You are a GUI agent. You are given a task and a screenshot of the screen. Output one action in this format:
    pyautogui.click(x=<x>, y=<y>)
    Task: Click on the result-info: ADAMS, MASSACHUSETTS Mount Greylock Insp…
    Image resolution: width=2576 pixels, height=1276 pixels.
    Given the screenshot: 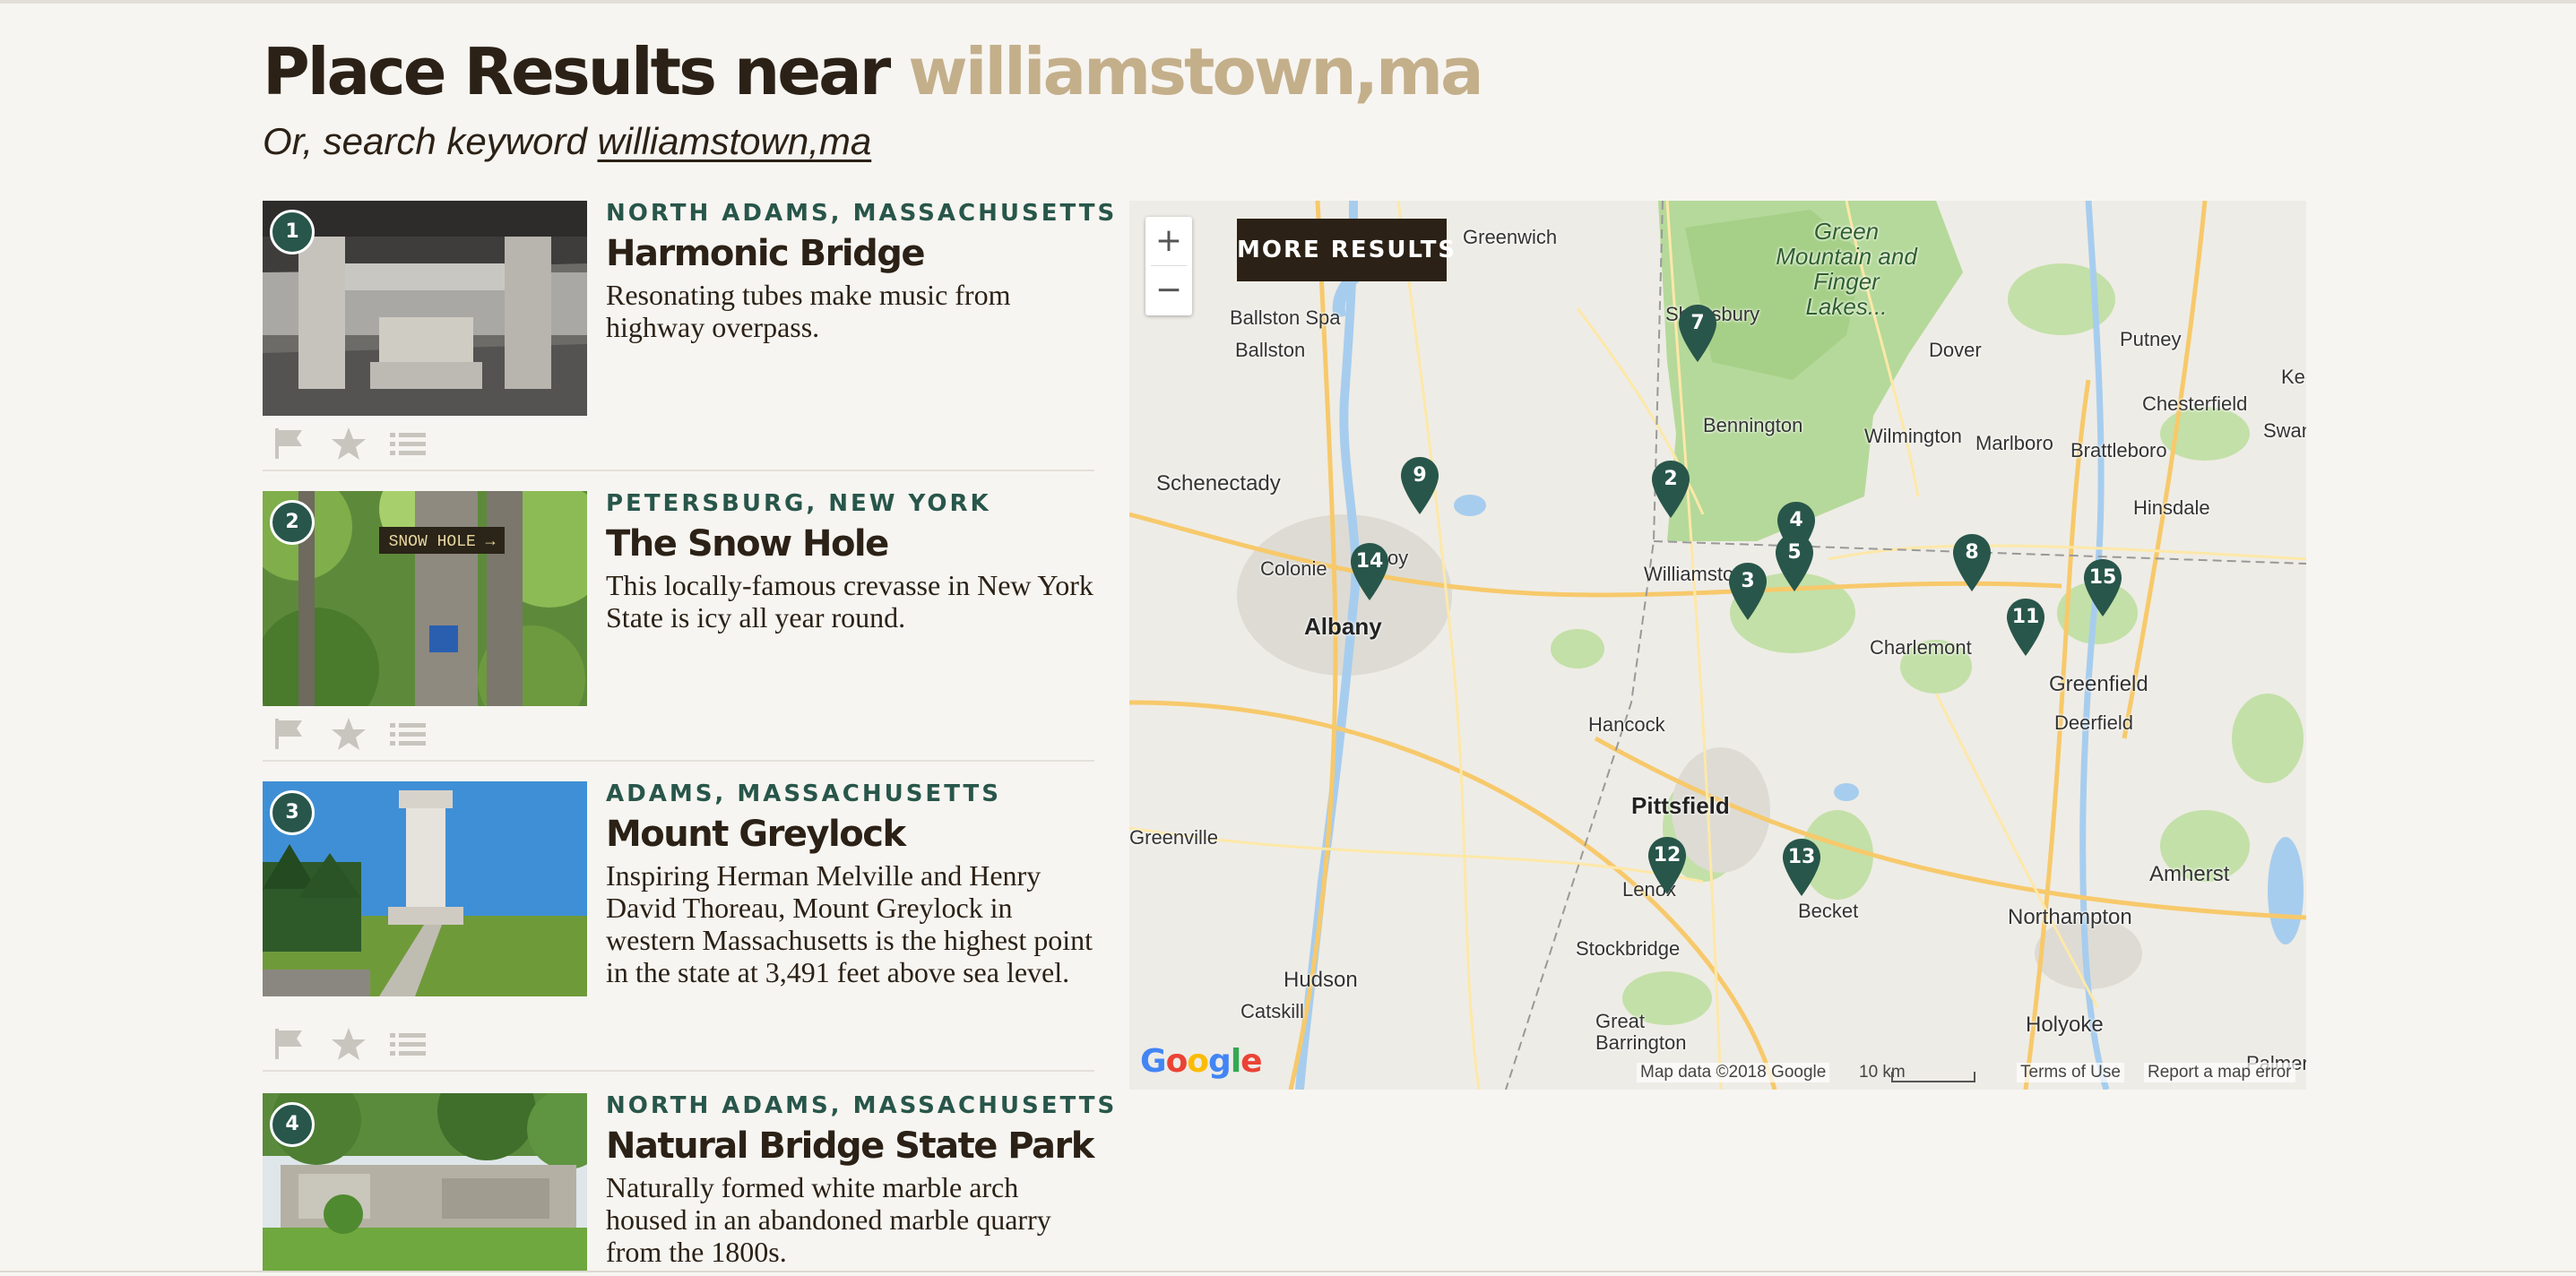 What is the action you would take?
    pyautogui.click(x=850, y=884)
    